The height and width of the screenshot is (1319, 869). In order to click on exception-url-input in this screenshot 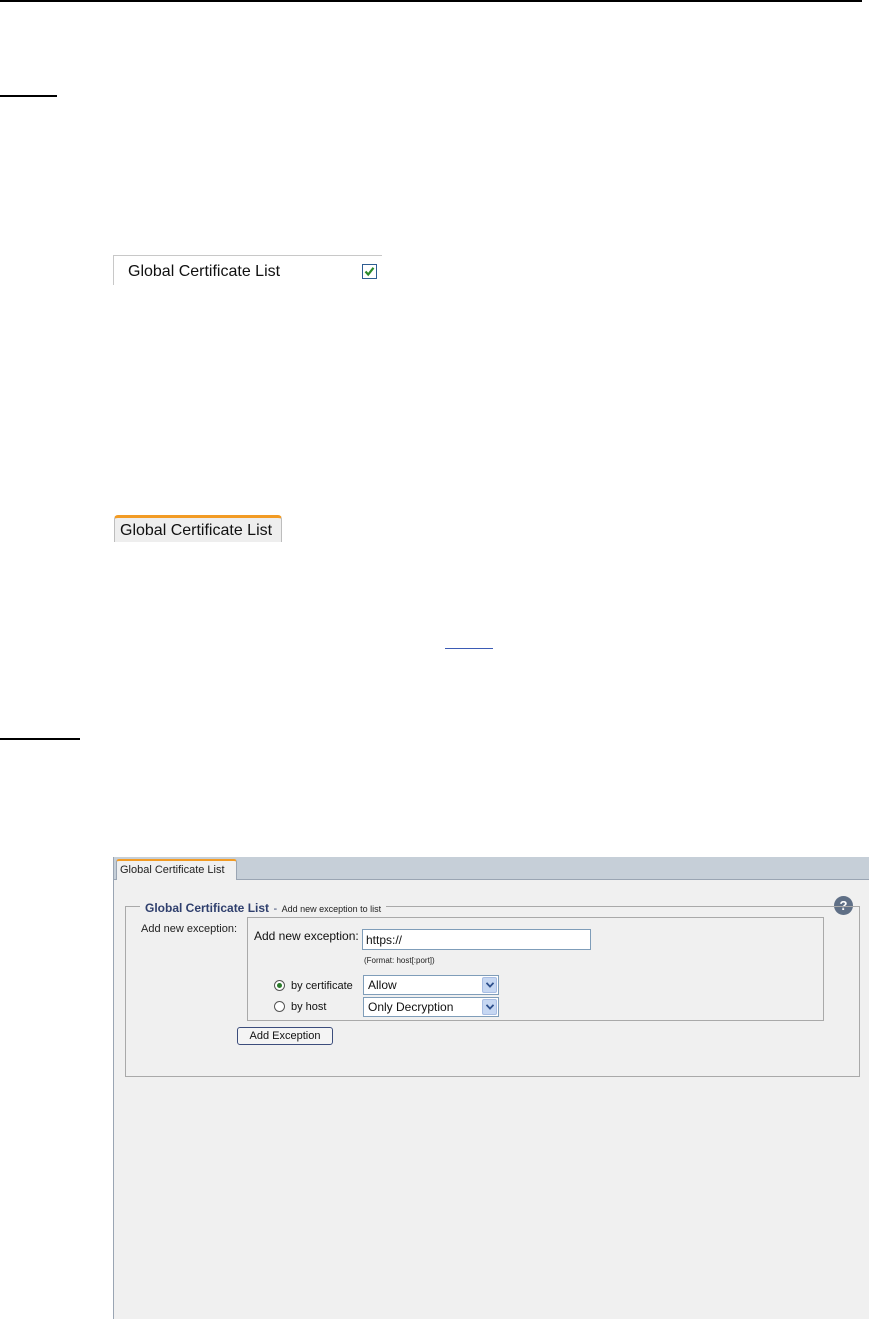, I will do `click(476, 939)`.